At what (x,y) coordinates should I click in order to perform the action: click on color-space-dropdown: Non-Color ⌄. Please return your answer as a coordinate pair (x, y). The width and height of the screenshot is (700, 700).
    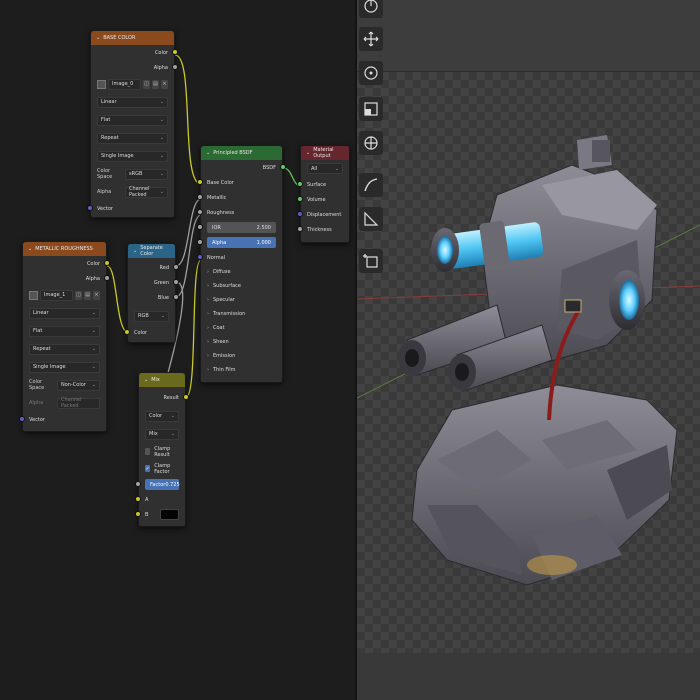
    Looking at the image, I should click on (78, 385).